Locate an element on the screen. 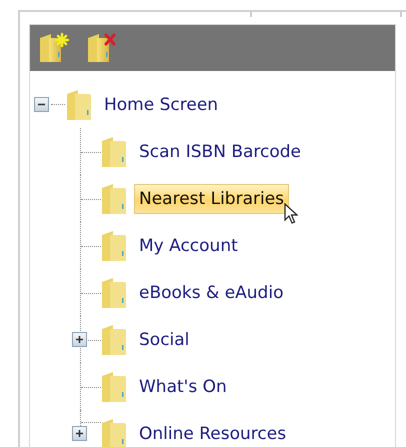 This screenshot has width=406, height=447. tree-item: eBooks & eAudio is located at coordinates (211, 293).